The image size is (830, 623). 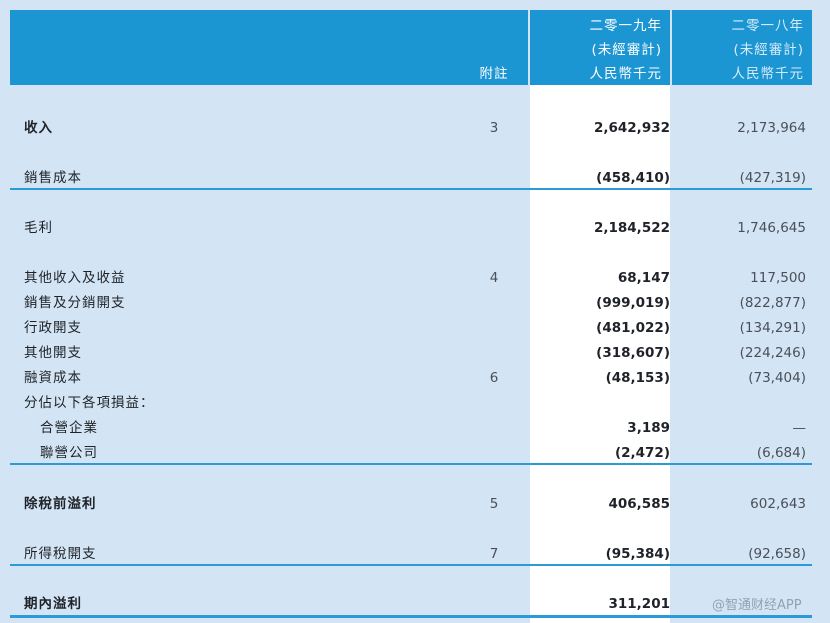 What do you see at coordinates (75, 278) in the screenshot?
I see `row-label: 其他收入及收益` at bounding box center [75, 278].